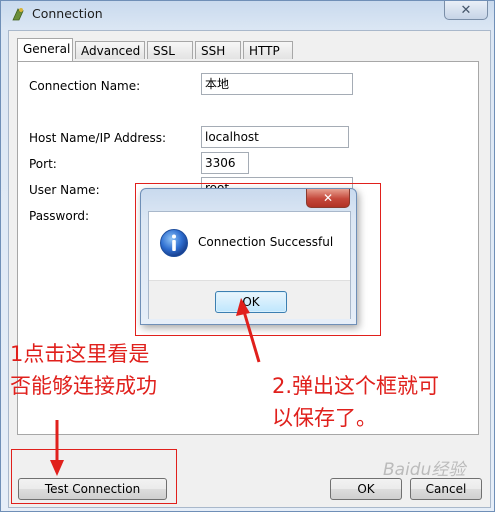  I want to click on annotation-arrows, so click(155, 387).